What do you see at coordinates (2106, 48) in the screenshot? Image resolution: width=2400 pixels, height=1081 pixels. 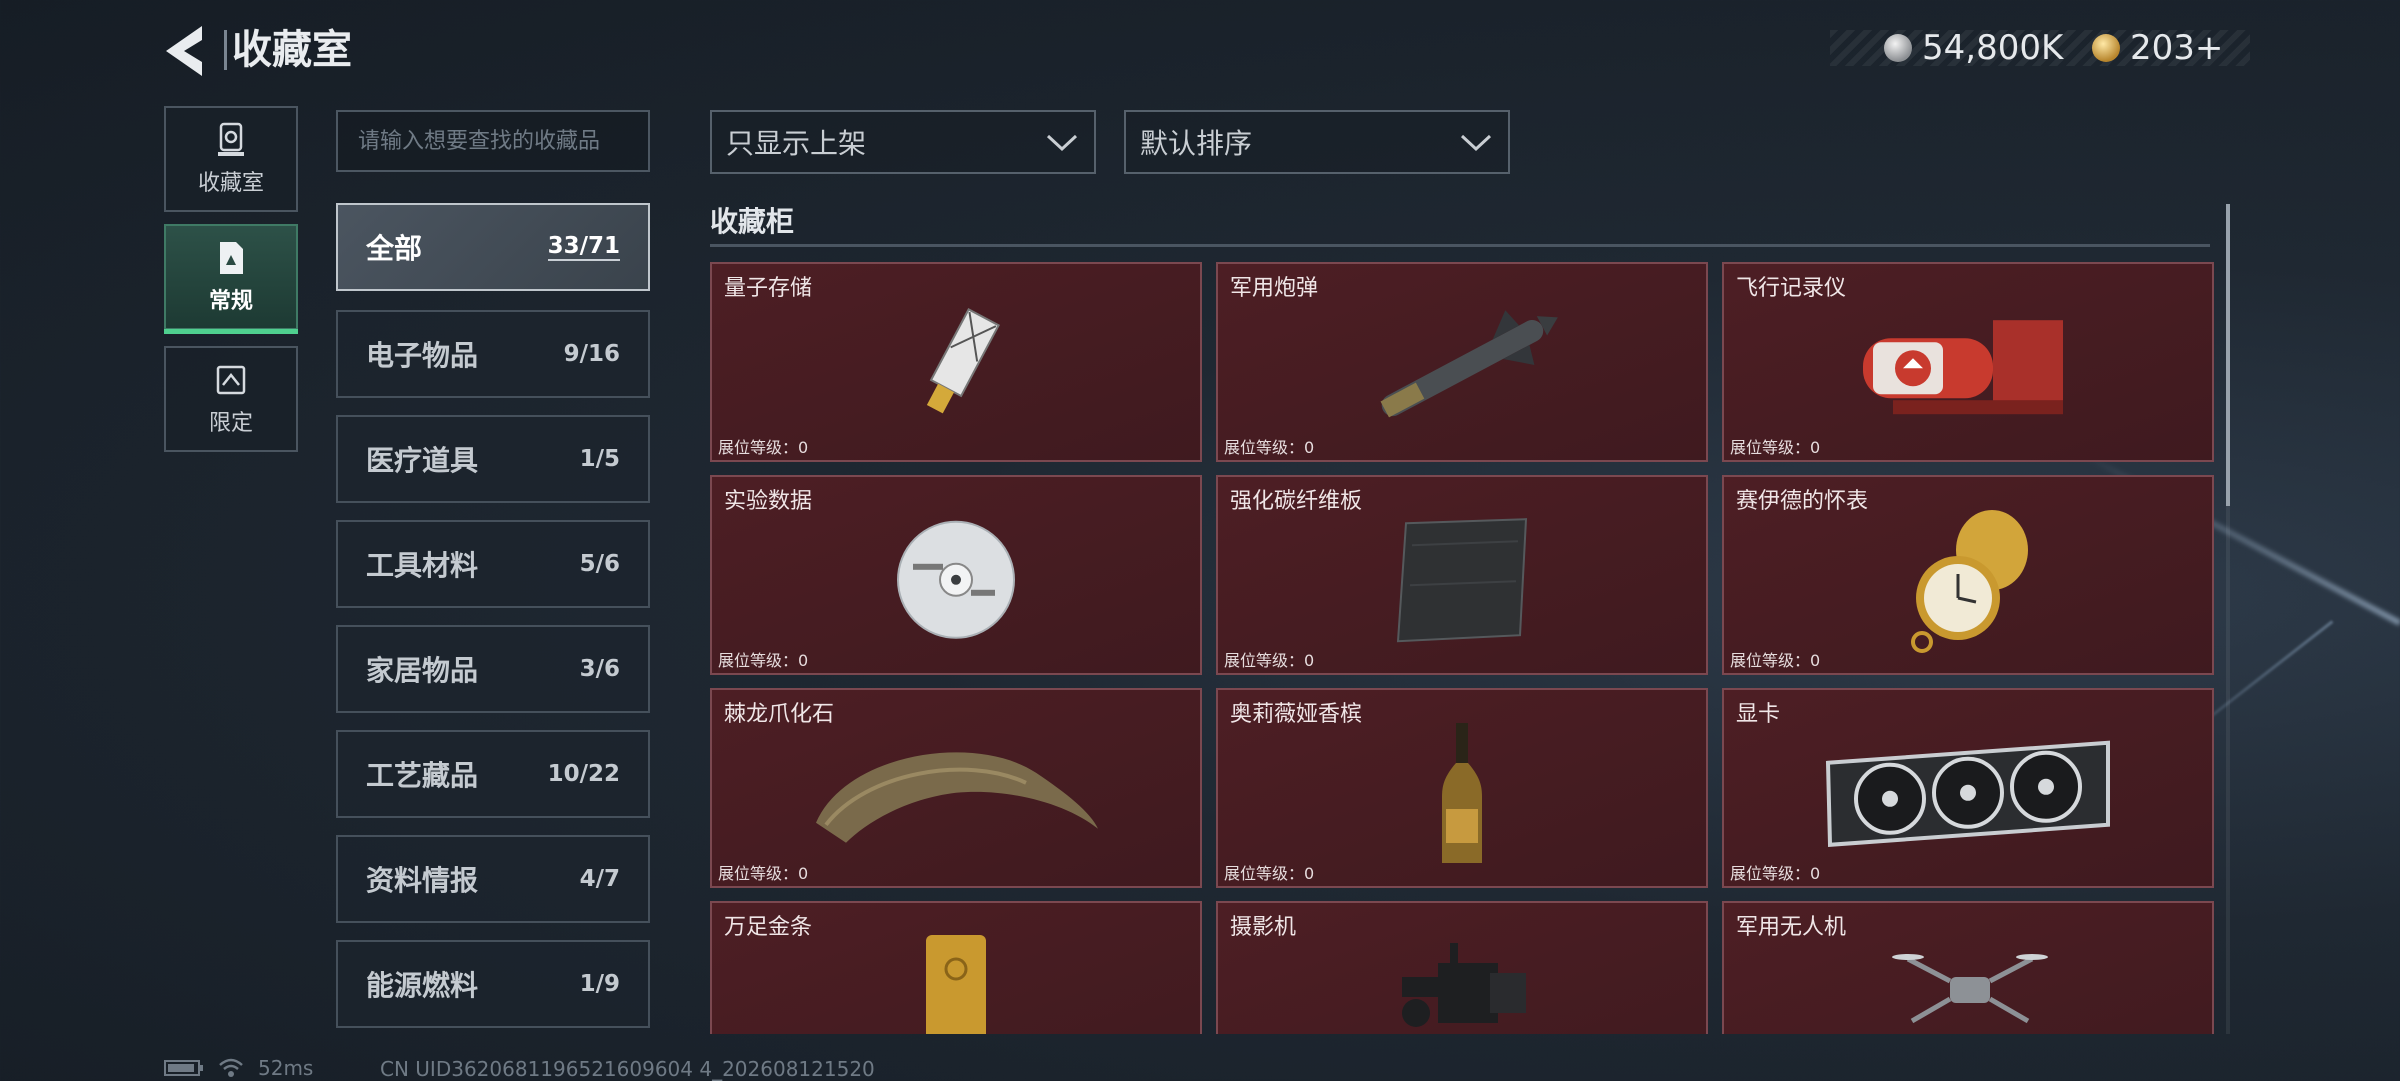 I see `gold-coin-icon` at bounding box center [2106, 48].